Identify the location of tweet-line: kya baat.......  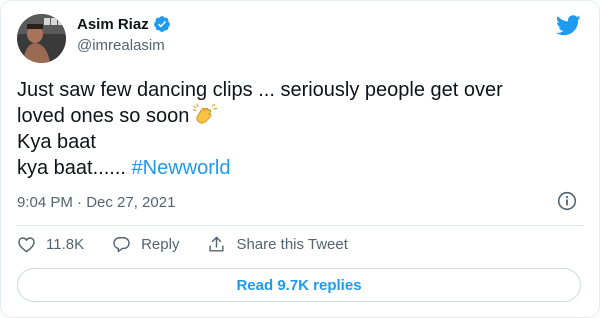
(74, 168).